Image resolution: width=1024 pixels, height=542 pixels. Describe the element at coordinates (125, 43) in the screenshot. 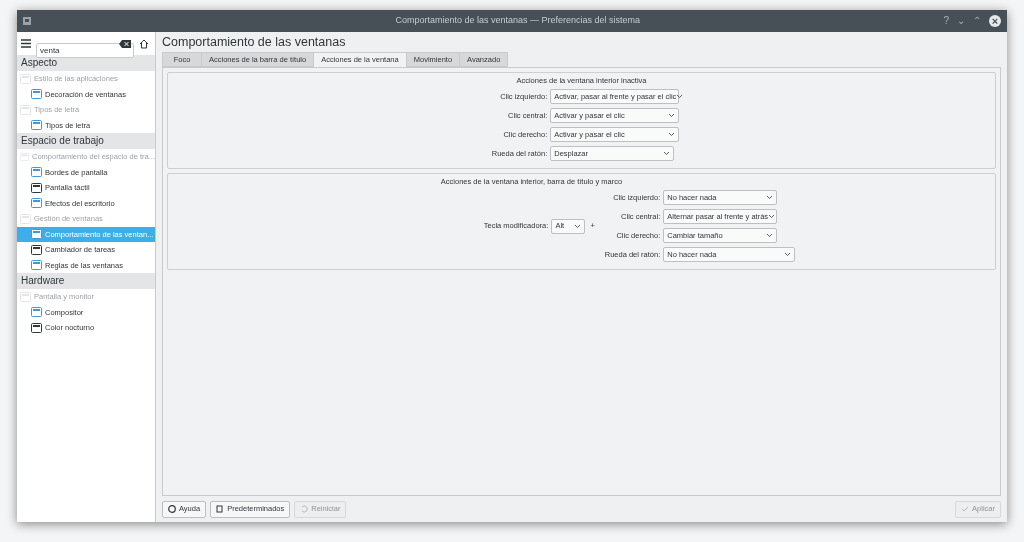

I see `clear-icon` at that location.